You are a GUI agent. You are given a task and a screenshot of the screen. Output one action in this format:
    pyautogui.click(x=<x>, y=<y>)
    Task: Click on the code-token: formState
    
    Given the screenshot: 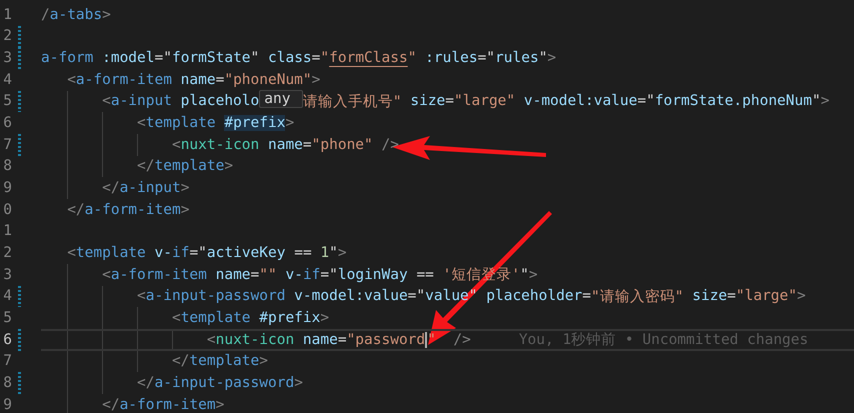 What is the action you would take?
    pyautogui.click(x=211, y=58)
    